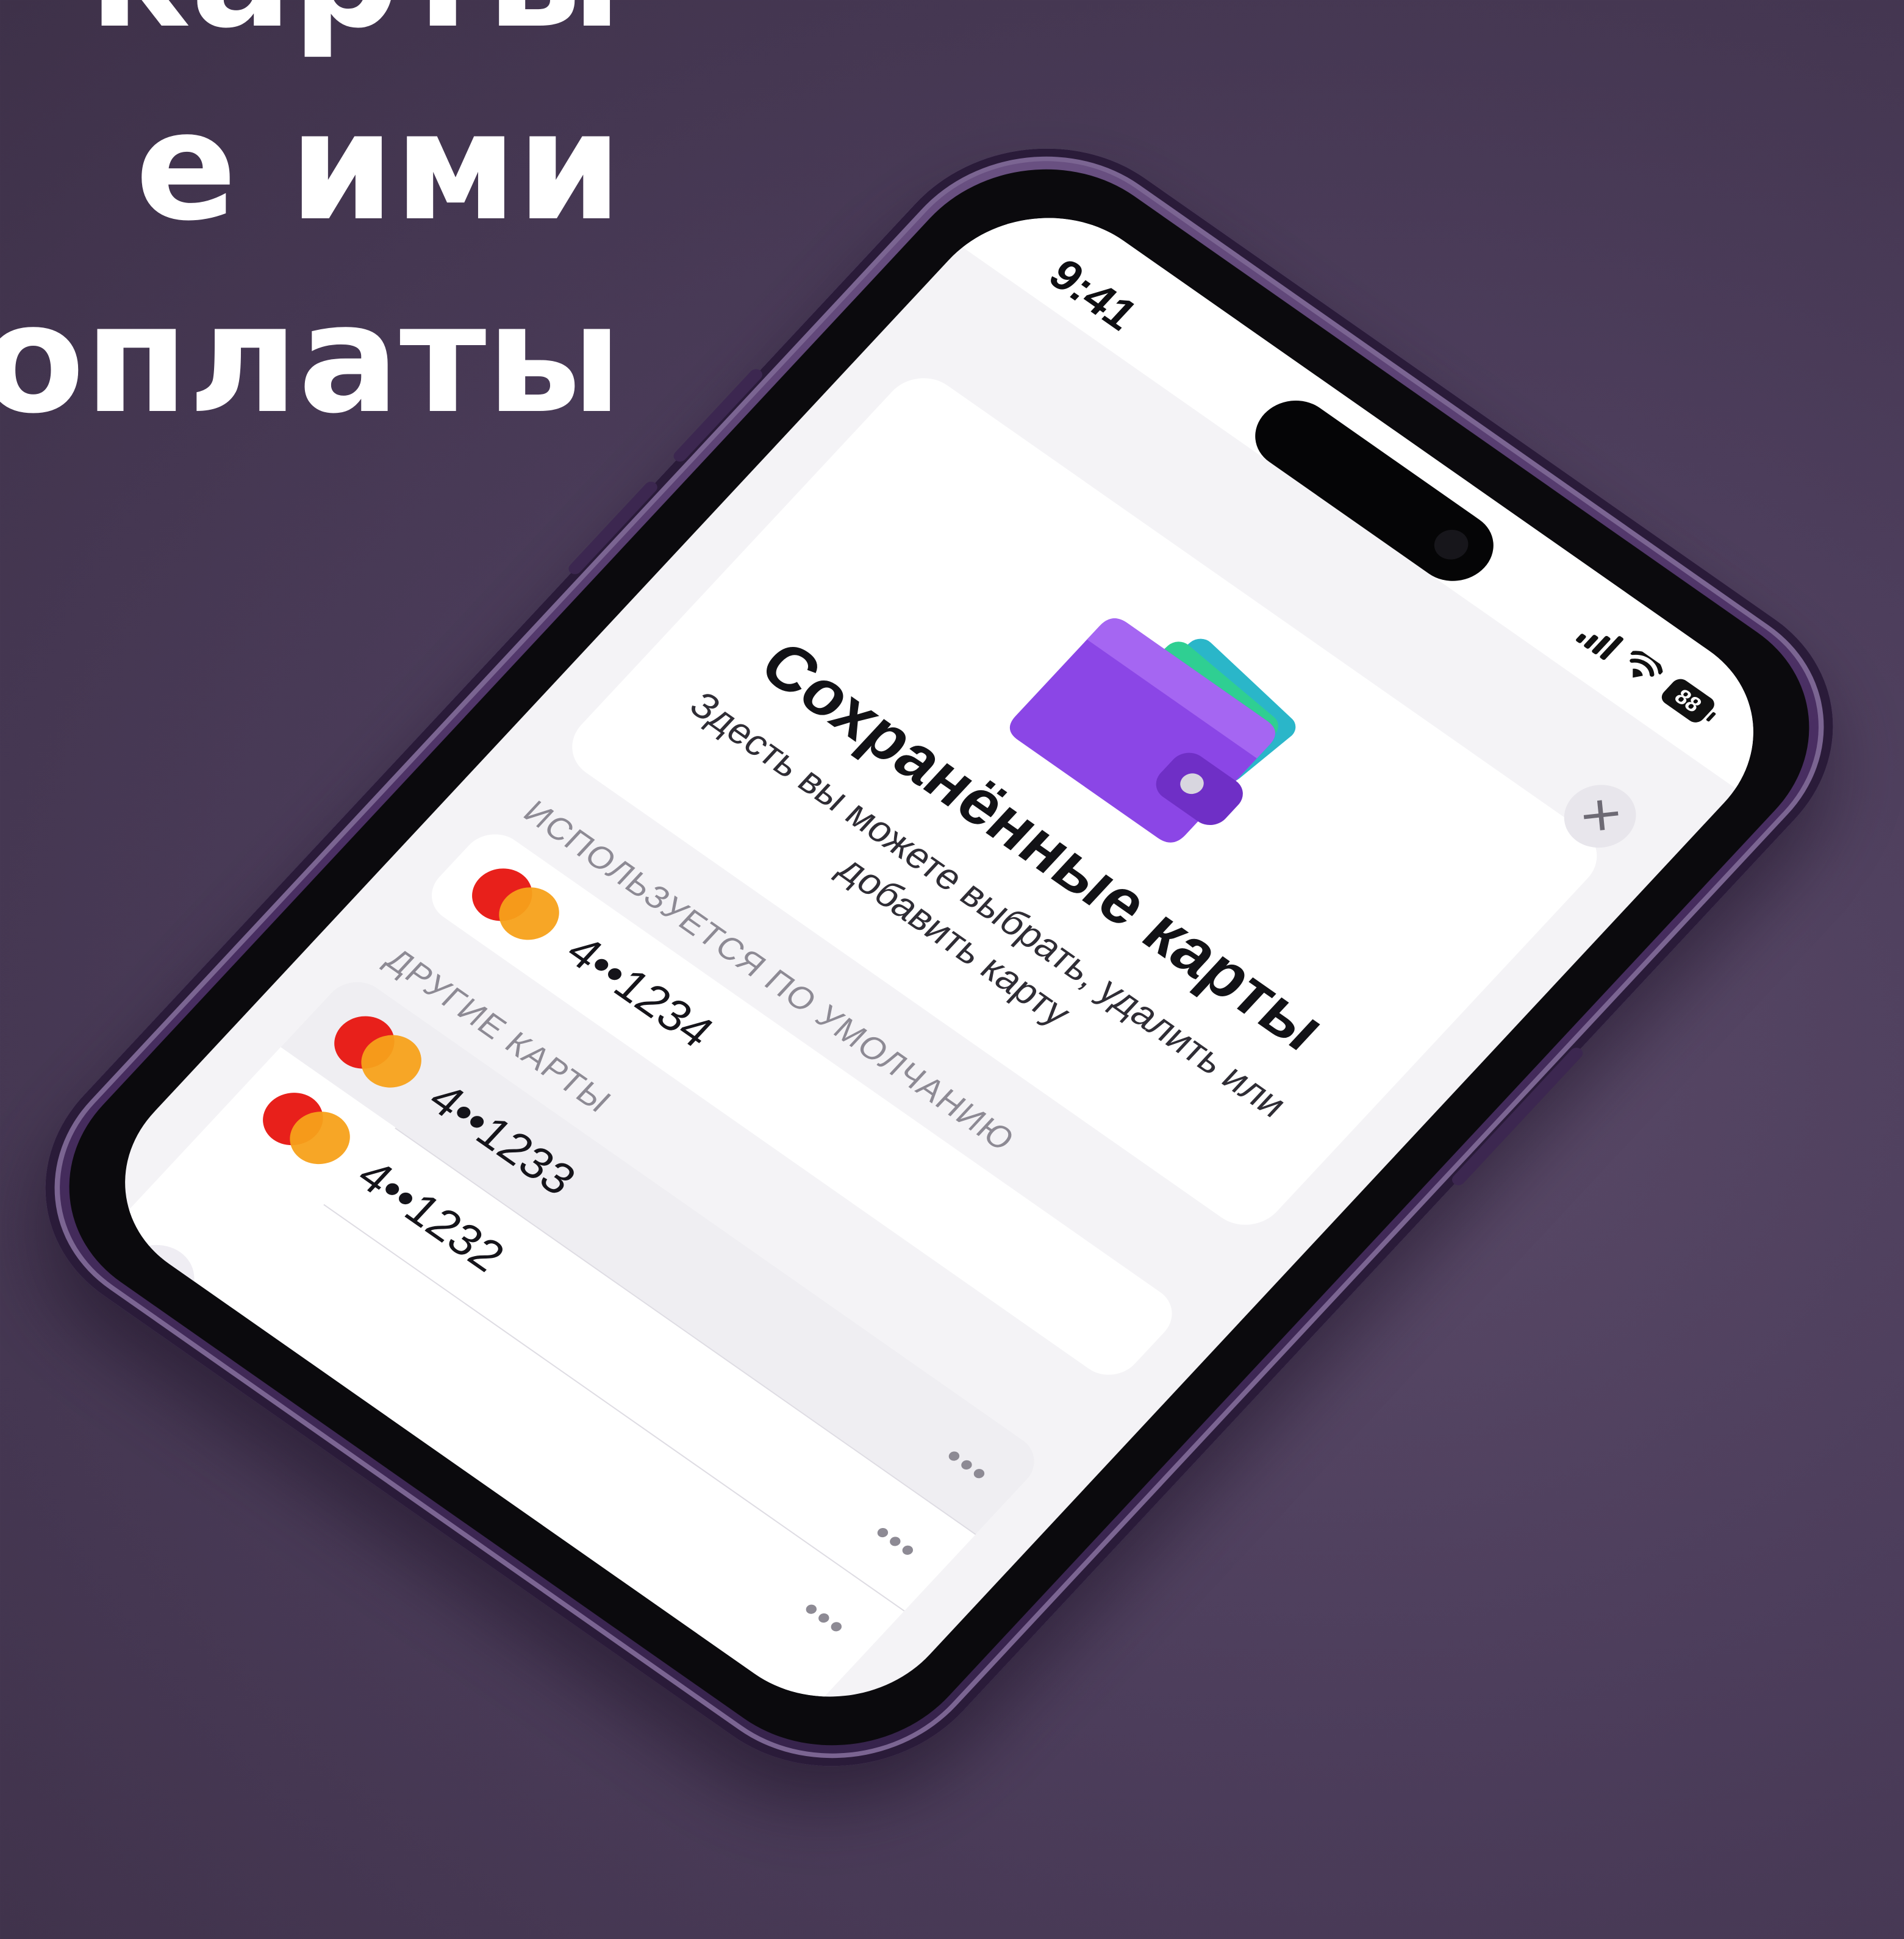  Describe the element at coordinates (1646, 665) in the screenshot. I see `wifi-icon` at that location.